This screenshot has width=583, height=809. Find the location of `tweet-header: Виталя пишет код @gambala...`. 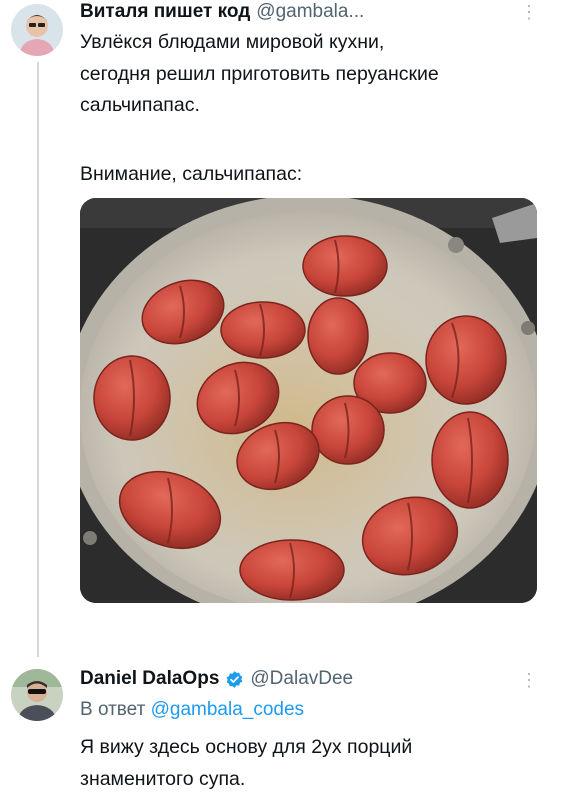

tweet-header: Виталя пишет код @gambala... is located at coordinates (222, 12).